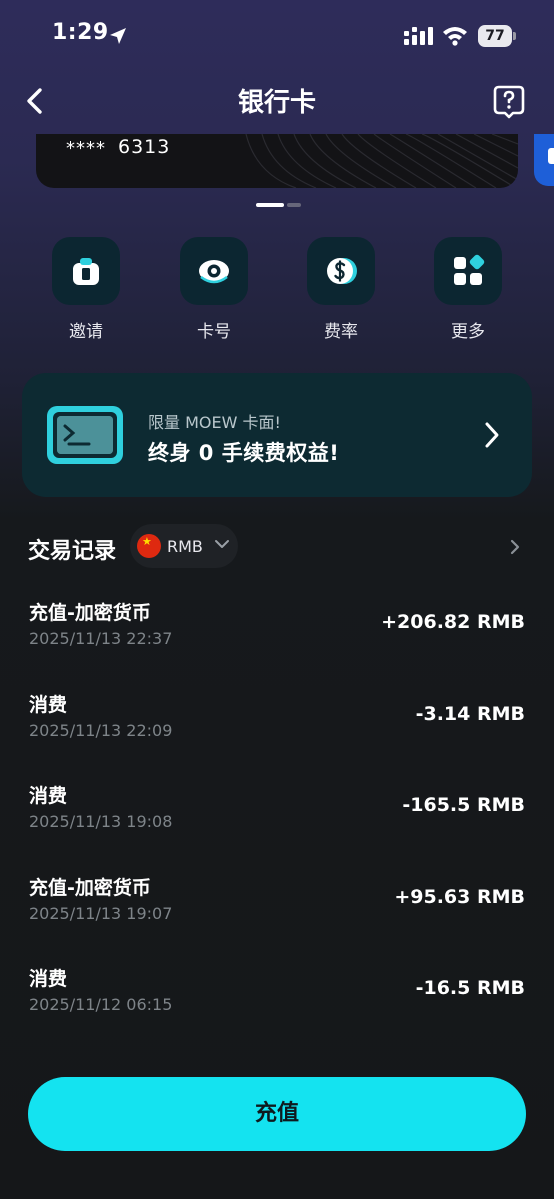 This screenshot has width=554, height=1199. What do you see at coordinates (101, 1004) in the screenshot?
I see `transaction-time: 2025/11/12 06:15` at bounding box center [101, 1004].